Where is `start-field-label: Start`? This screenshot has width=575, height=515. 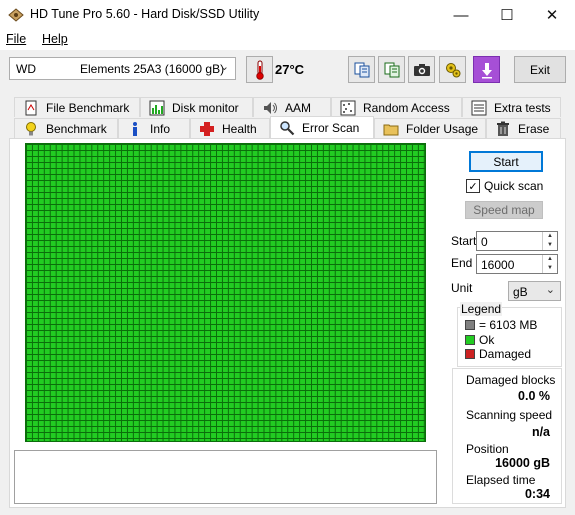
start-field-label: Start is located at coordinates (464, 241).